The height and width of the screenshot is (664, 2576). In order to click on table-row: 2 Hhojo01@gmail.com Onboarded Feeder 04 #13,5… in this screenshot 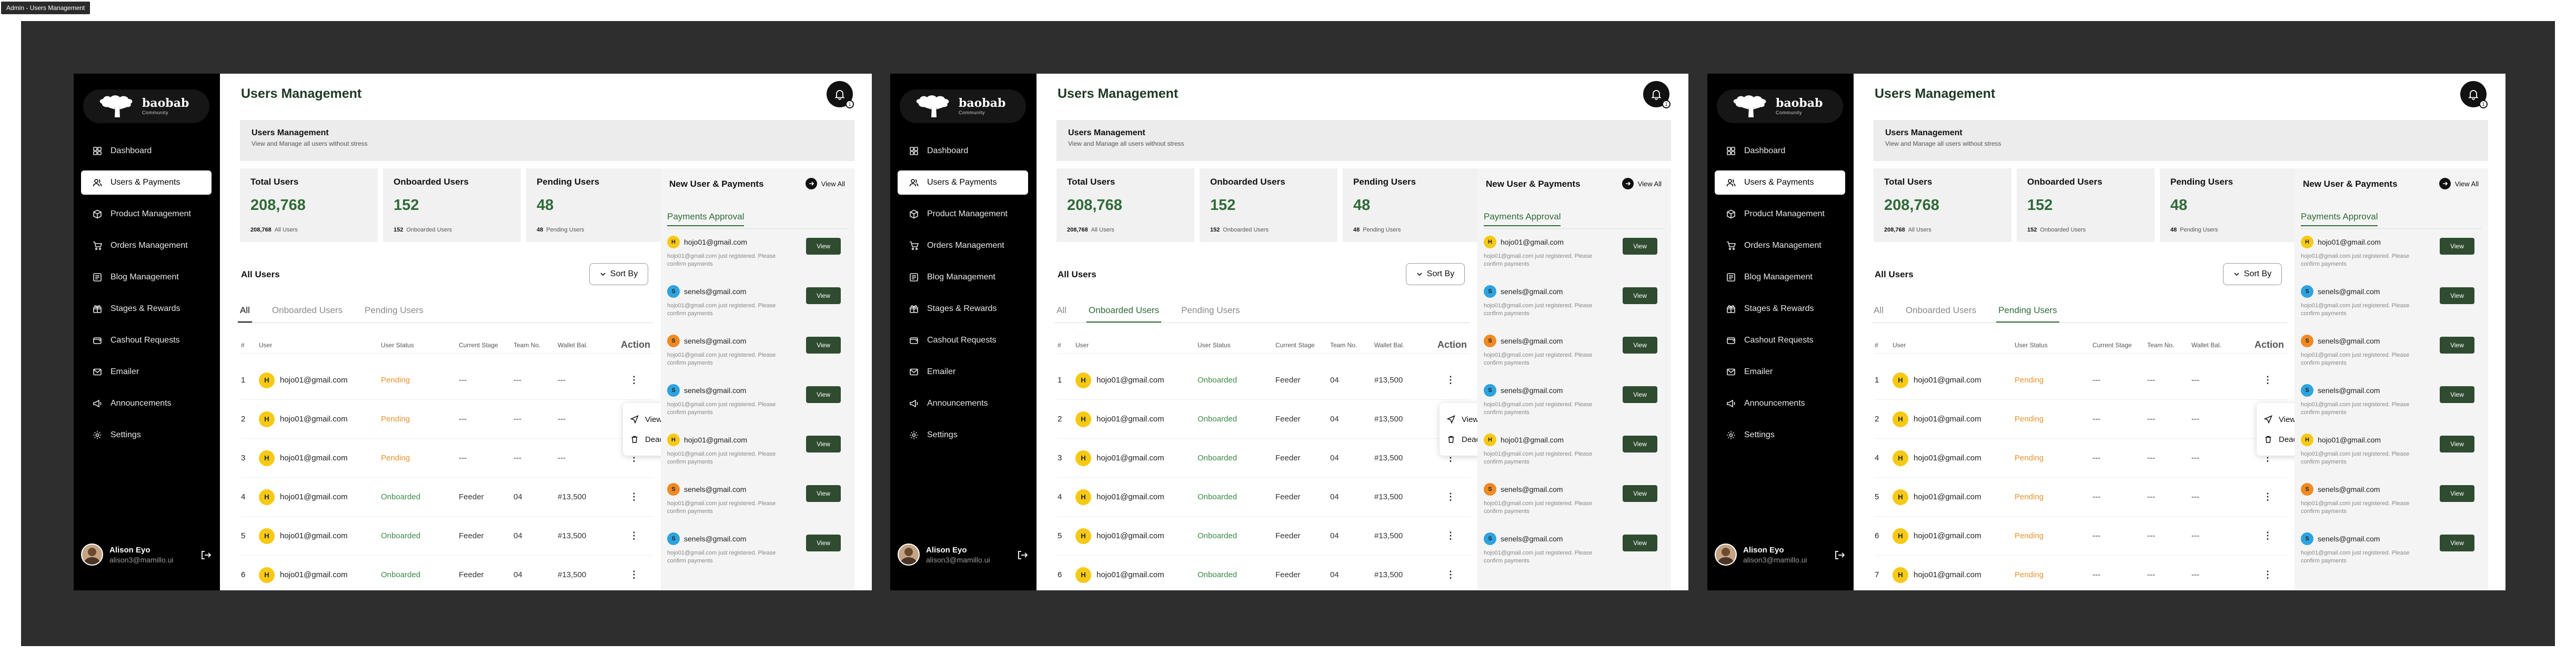, I will do `click(1264, 420)`.